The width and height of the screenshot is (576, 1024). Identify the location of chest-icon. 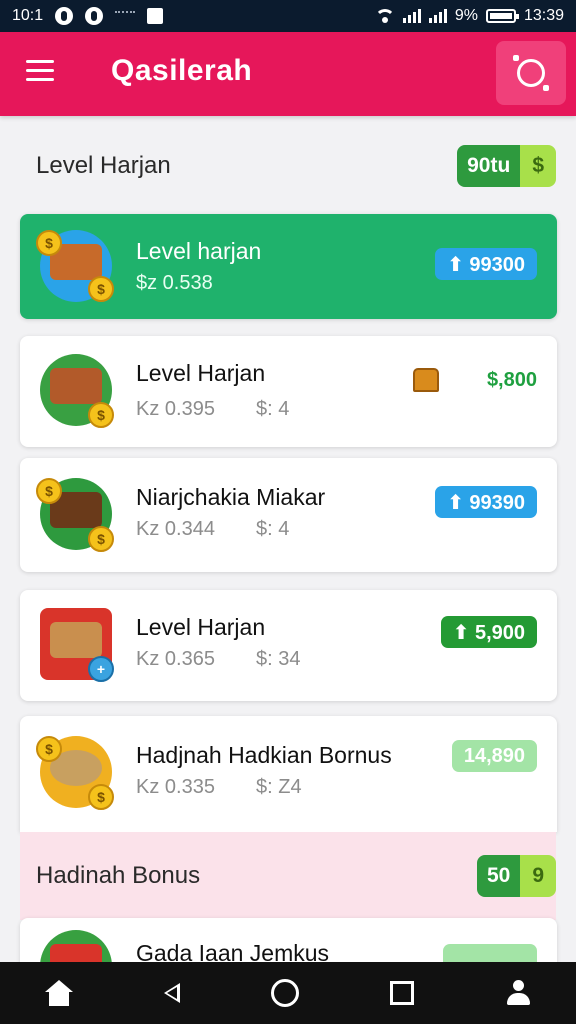
(426, 380).